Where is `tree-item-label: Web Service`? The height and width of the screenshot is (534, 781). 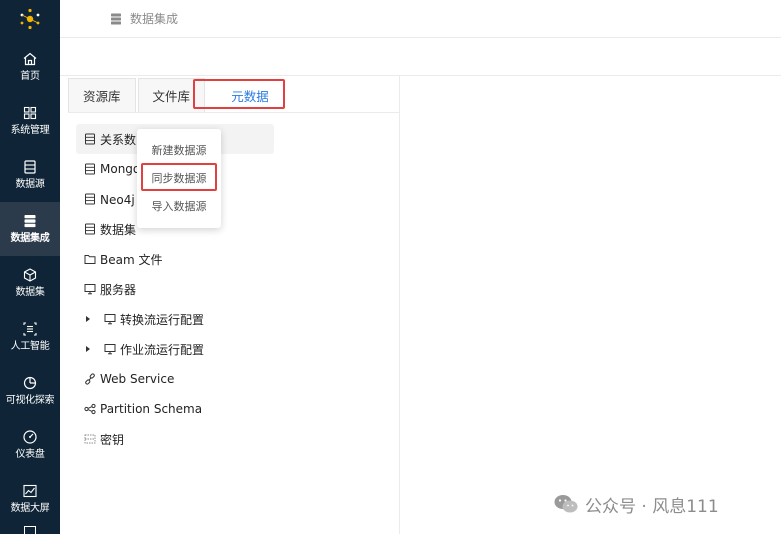
tree-item-label: Web Service is located at coordinates (137, 379).